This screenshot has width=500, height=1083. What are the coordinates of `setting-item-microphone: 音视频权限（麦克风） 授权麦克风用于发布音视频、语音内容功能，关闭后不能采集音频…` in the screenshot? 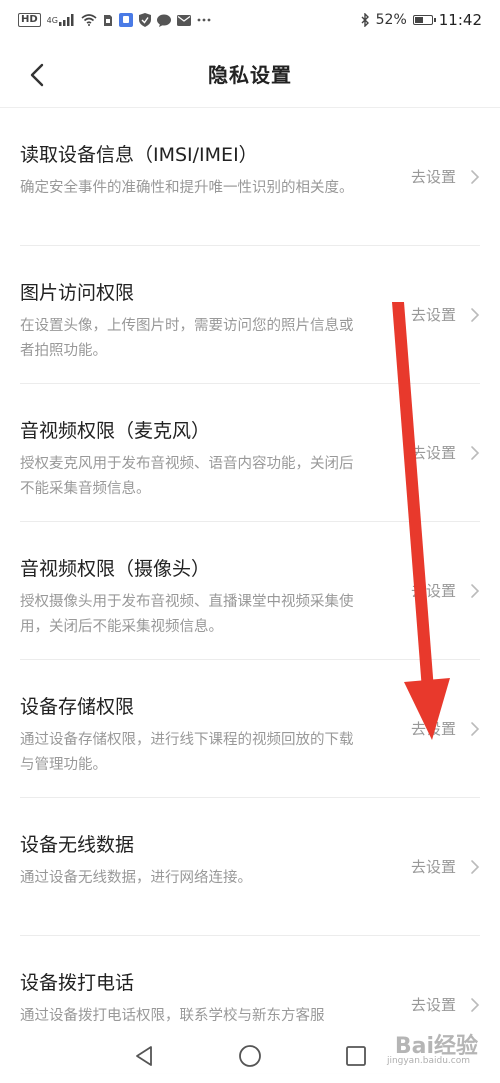 It's located at (250, 453).